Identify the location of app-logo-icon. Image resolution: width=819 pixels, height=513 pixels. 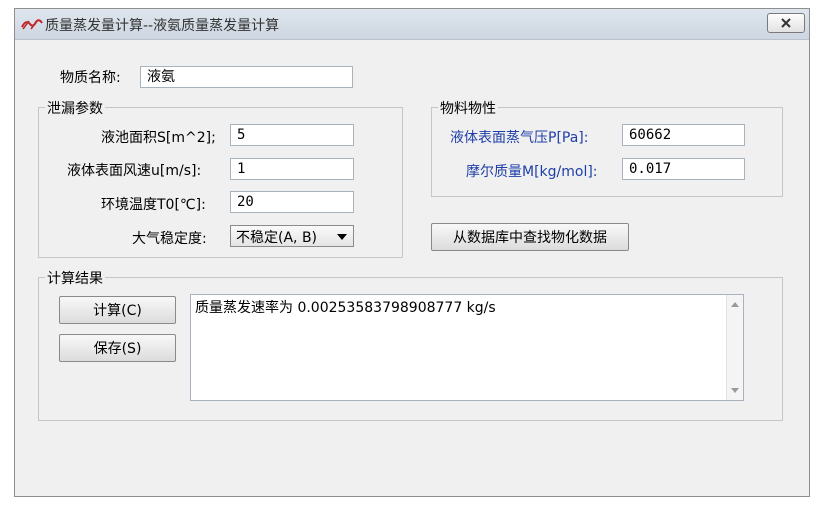
(32, 24).